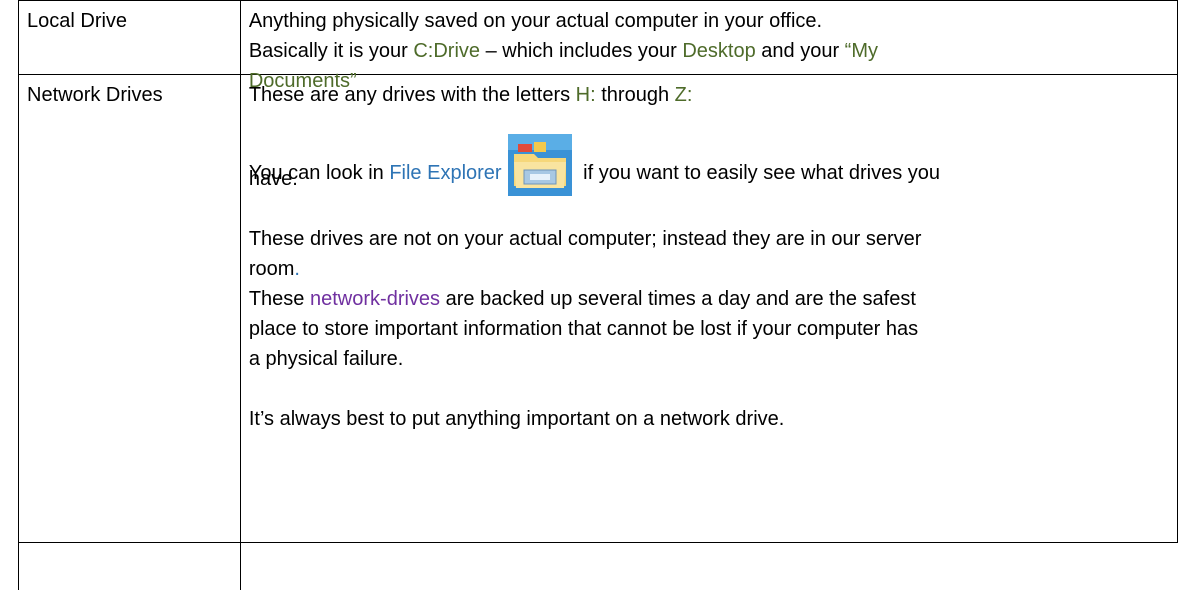 This screenshot has height=590, width=1197. Describe the element at coordinates (297, 269) in the screenshot. I see `text-fragment: .` at that location.